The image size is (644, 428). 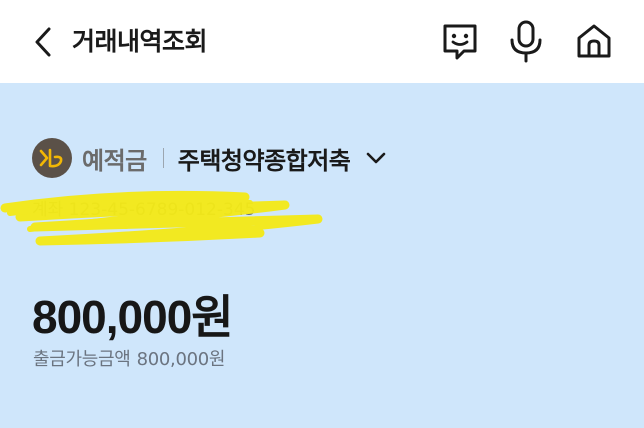 I want to click on account-number-area: 계좌 123-45-6789-012-345, so click(x=170, y=218).